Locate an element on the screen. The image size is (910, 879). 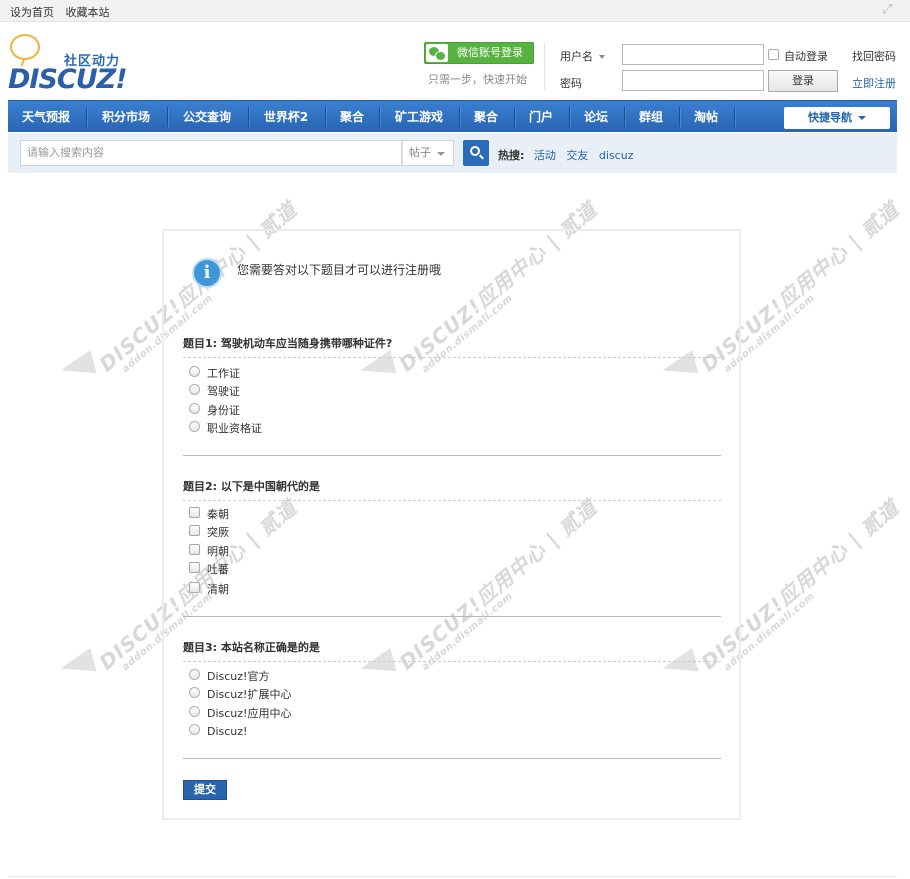
set-home-link: 设为首页 is located at coordinates (32, 12).